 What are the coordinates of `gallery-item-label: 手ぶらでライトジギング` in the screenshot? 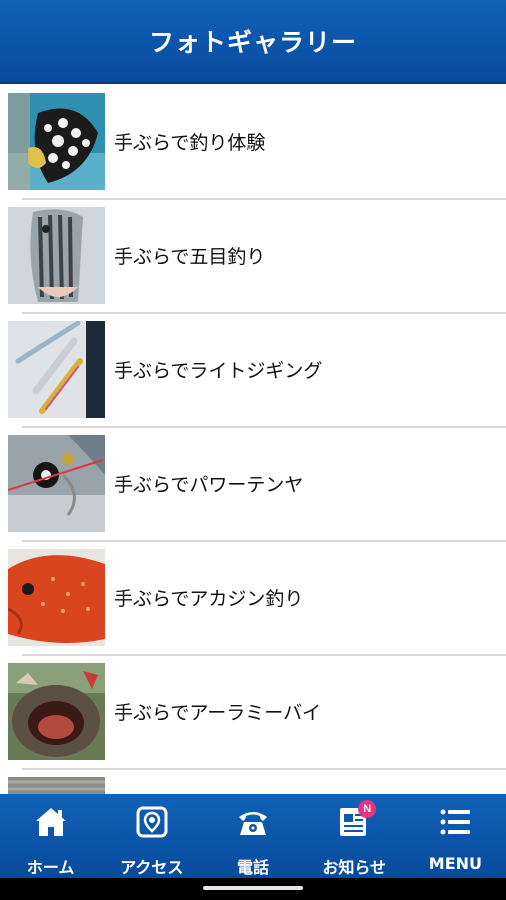 It's located at (218, 370).